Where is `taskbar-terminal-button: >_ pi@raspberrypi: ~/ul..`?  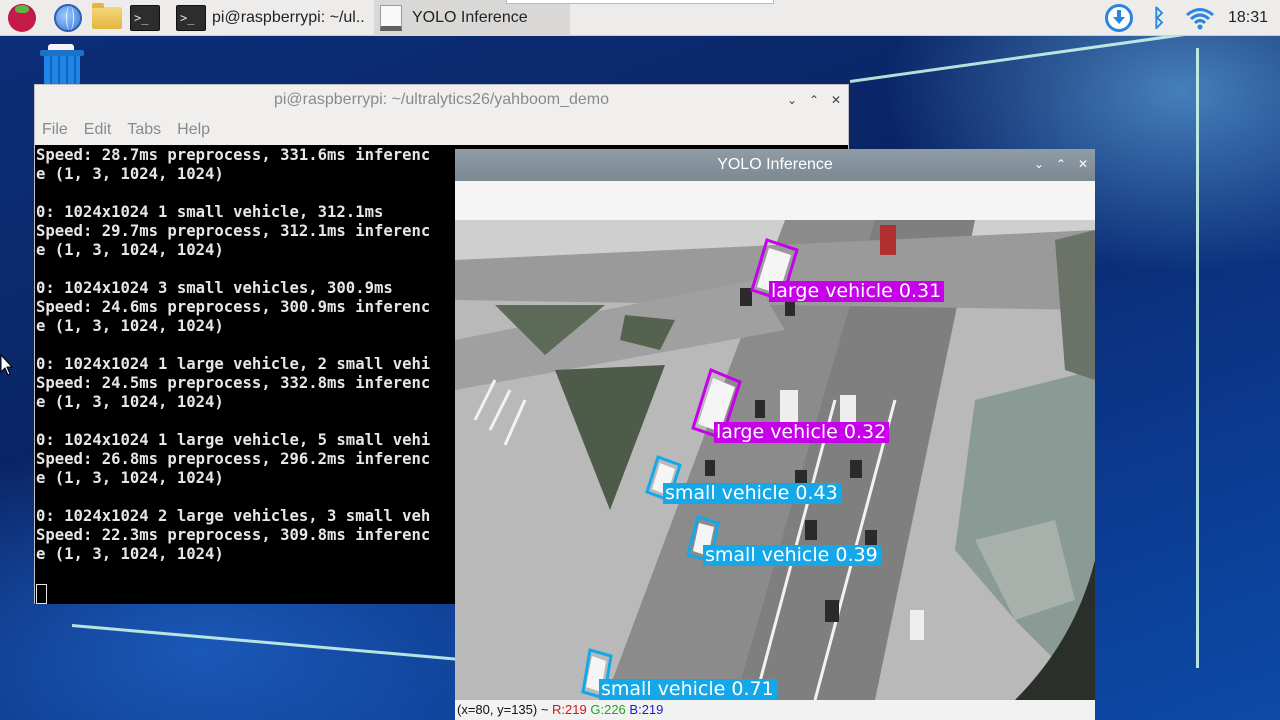
taskbar-terminal-button: >_ pi@raspberrypi: ~/ul.. is located at coordinates (271, 18).